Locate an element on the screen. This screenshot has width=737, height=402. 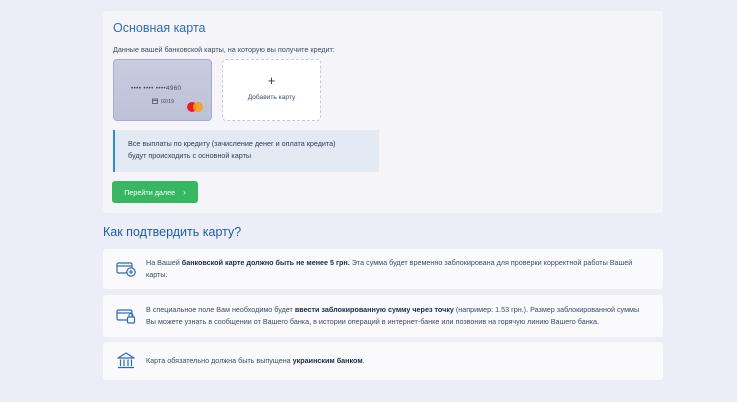
plus-icon: + is located at coordinates (271, 80).